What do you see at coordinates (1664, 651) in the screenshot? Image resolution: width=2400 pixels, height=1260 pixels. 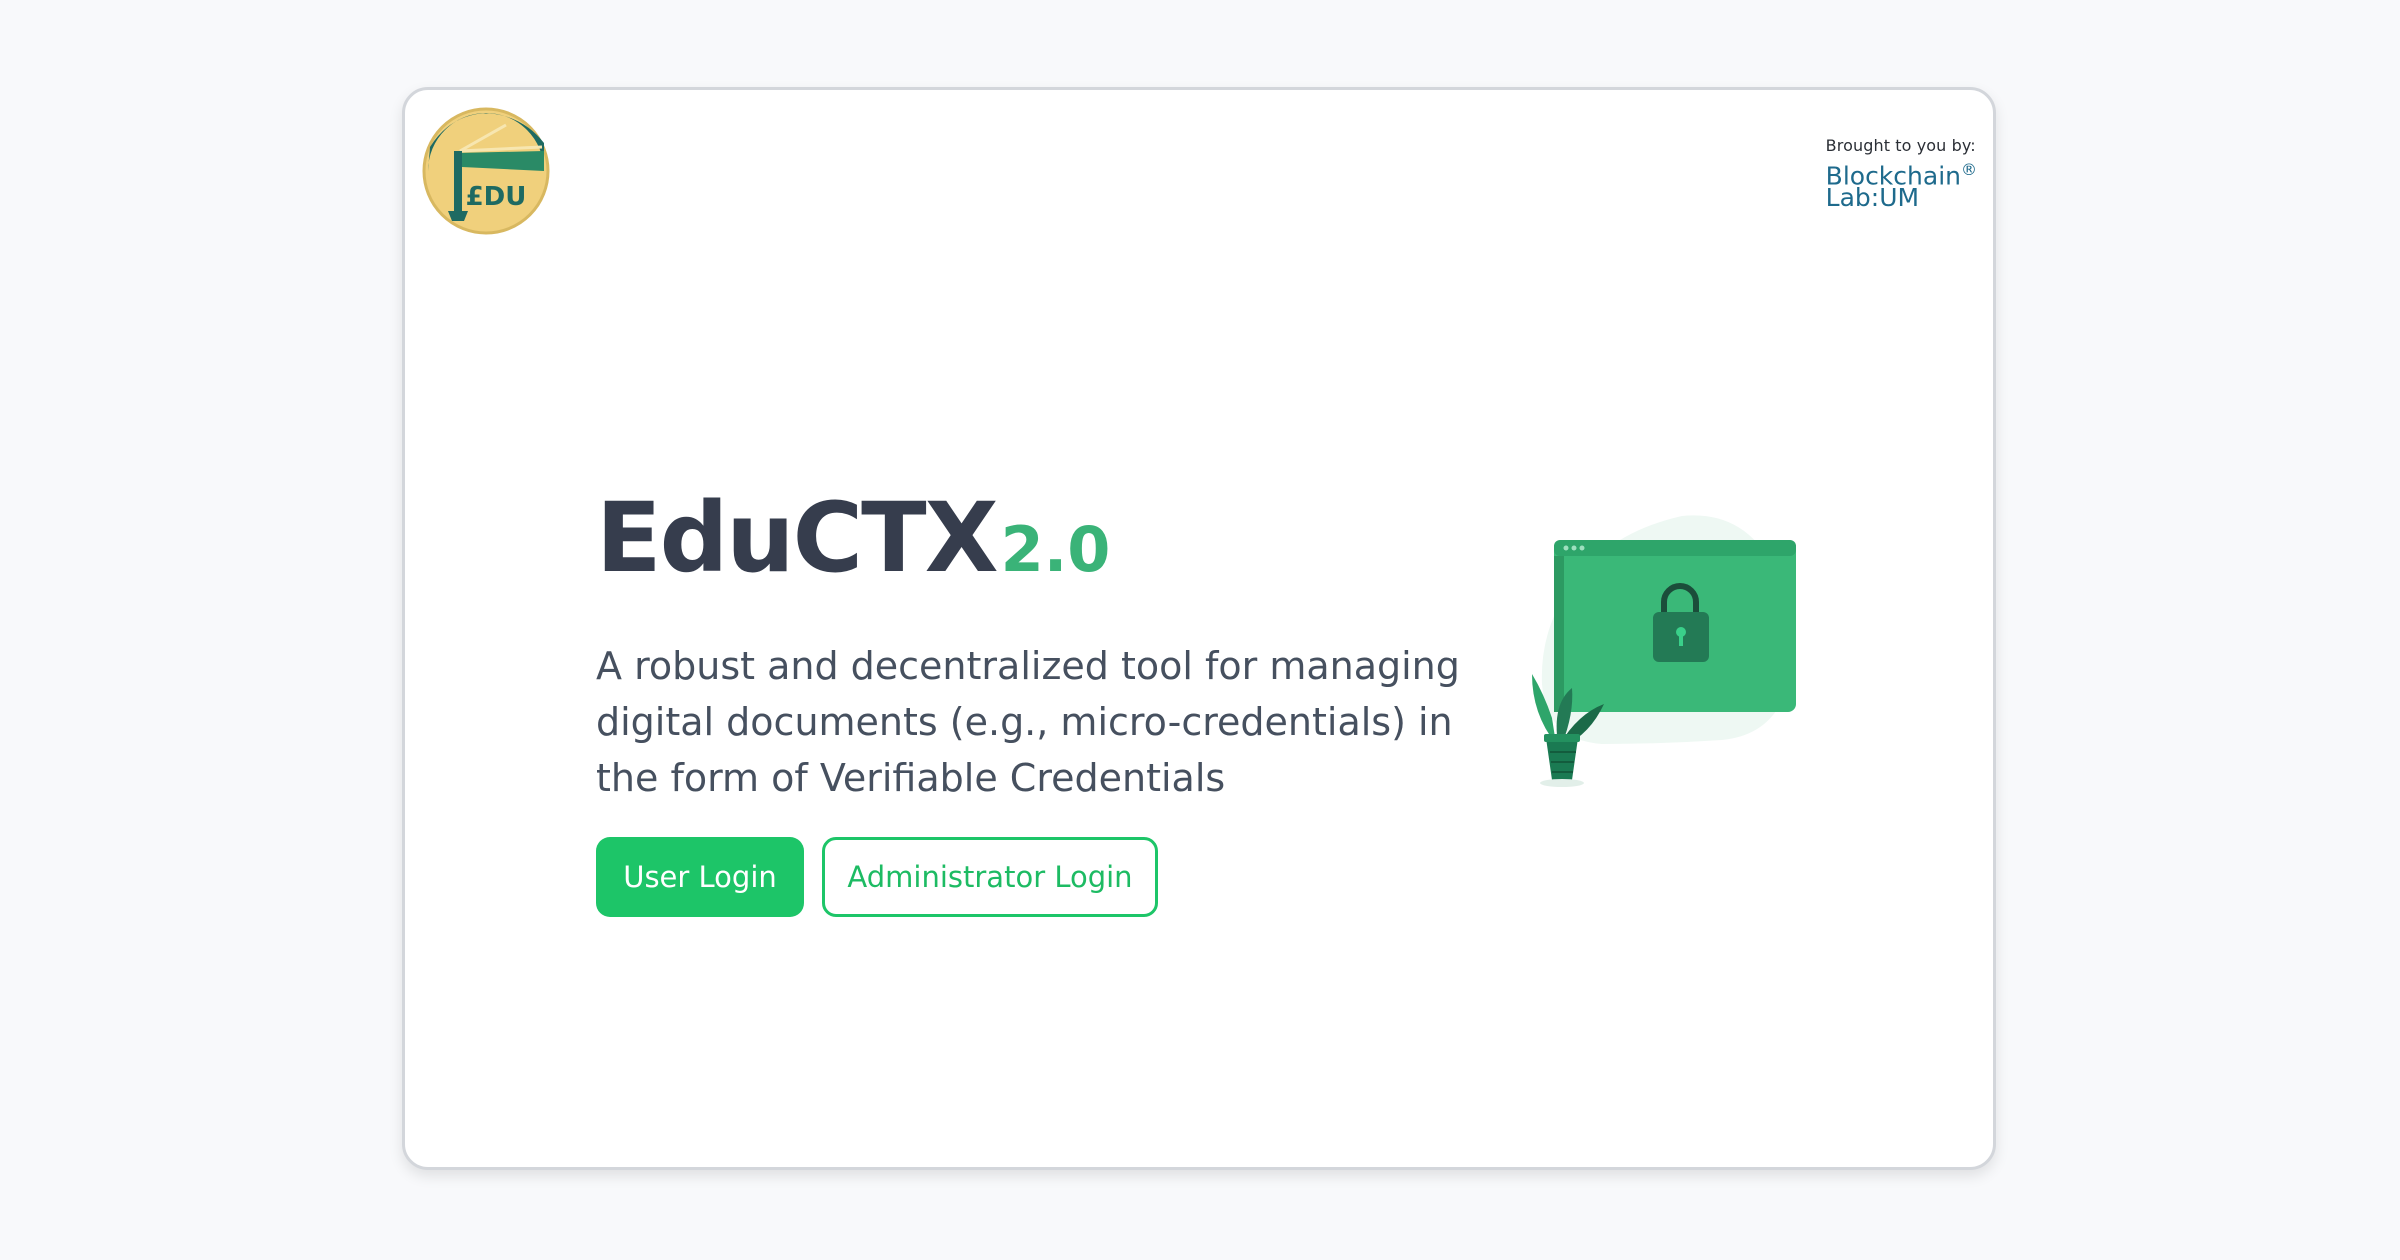 I see `padlock-screen-icon` at bounding box center [1664, 651].